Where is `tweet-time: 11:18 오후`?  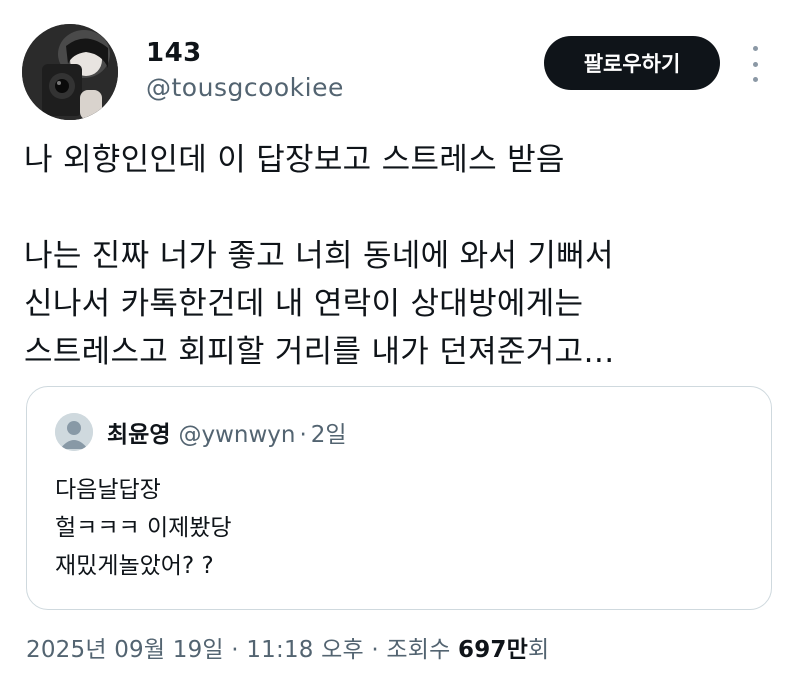
tweet-time: 11:18 오후 is located at coordinates (305, 650).